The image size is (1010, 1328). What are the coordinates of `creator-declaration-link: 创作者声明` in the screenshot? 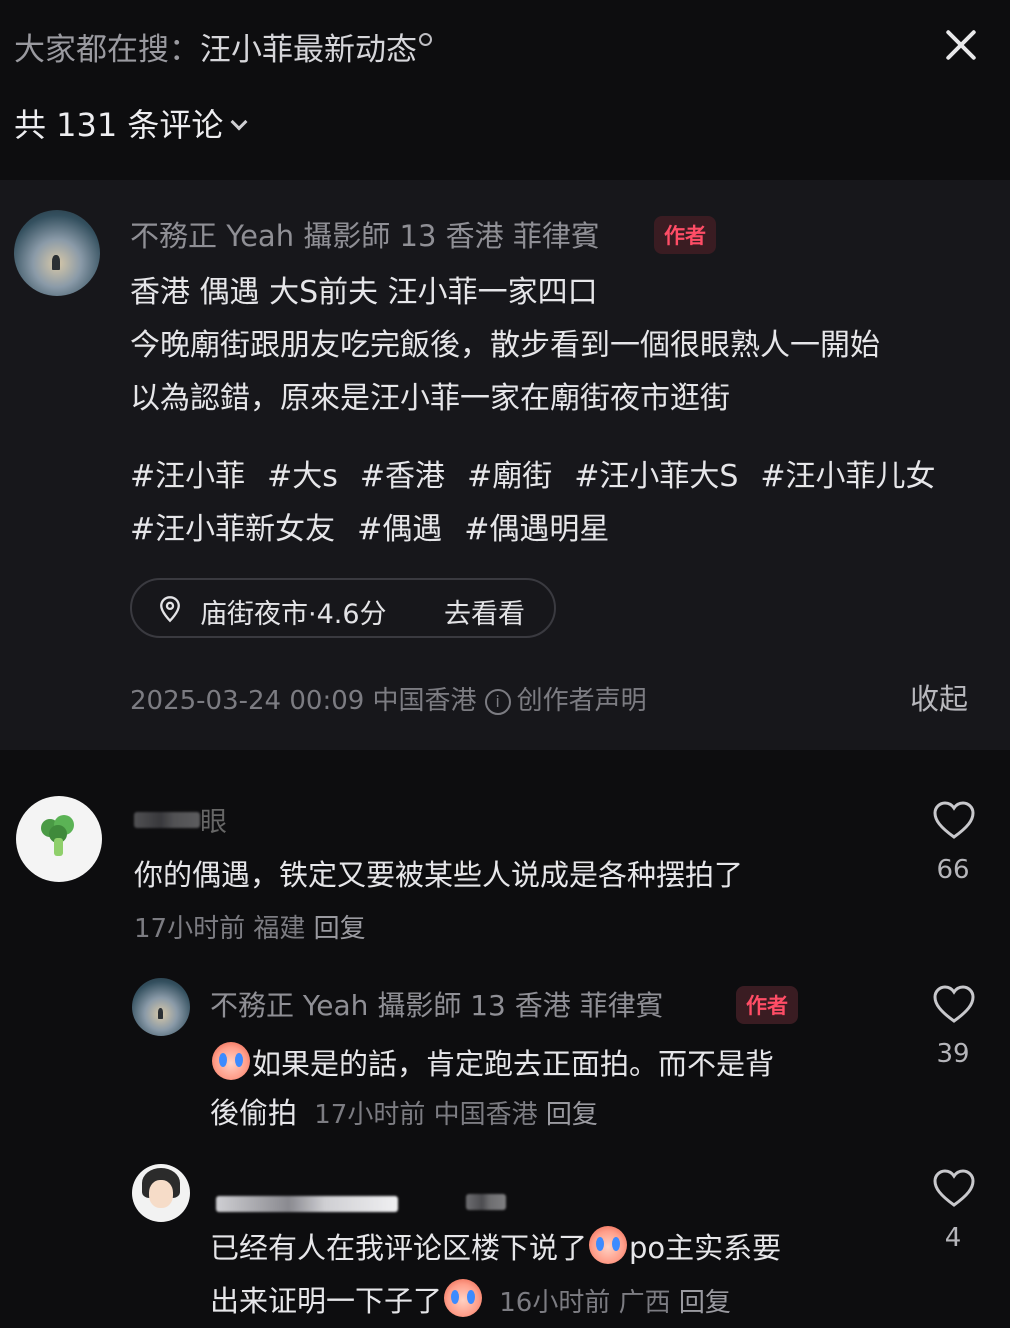 It's located at (582, 701).